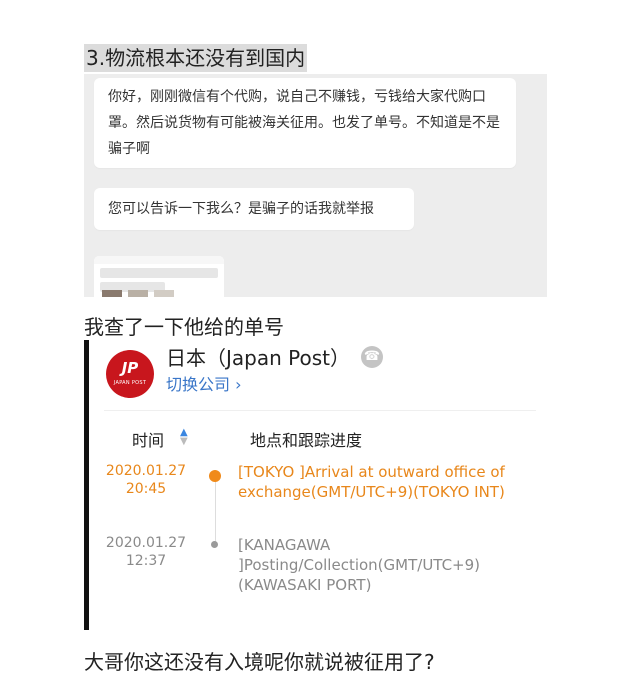  Describe the element at coordinates (306, 440) in the screenshot. I see `column-header-location: 地点和跟踪进度` at that location.